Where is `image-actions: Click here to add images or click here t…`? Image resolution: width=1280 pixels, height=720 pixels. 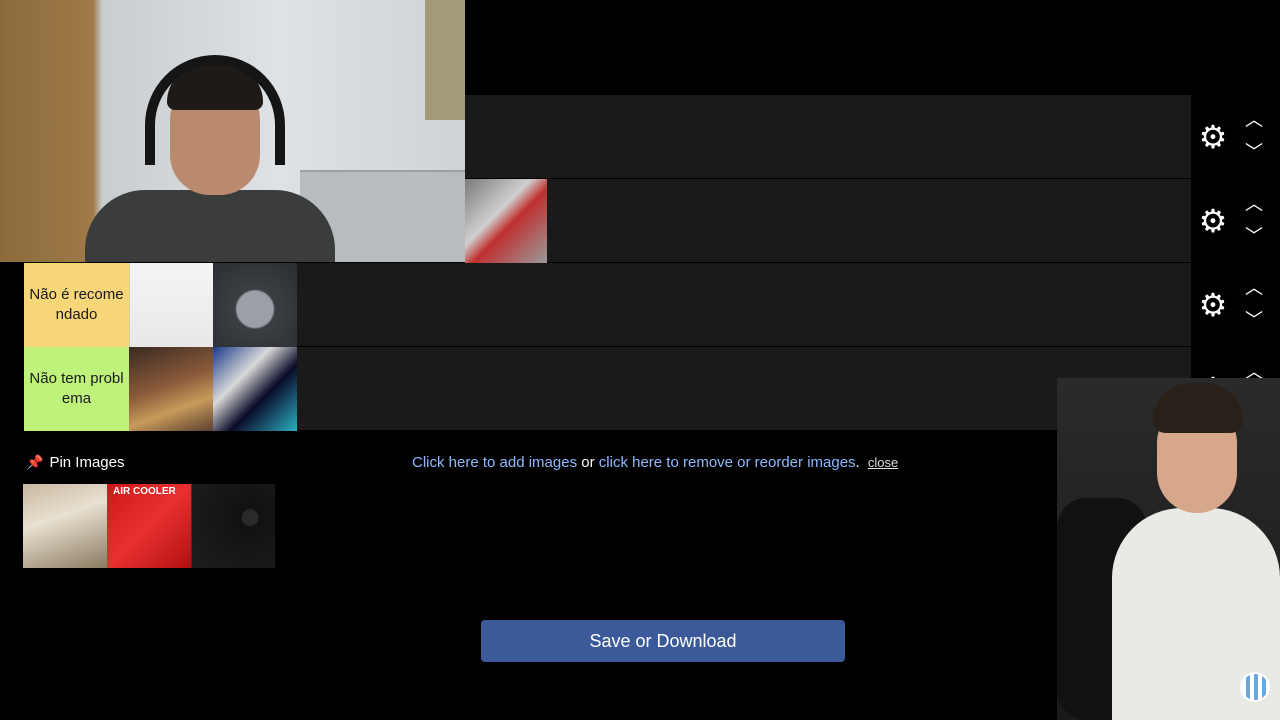 image-actions: Click here to add images or click here t… is located at coordinates (655, 462).